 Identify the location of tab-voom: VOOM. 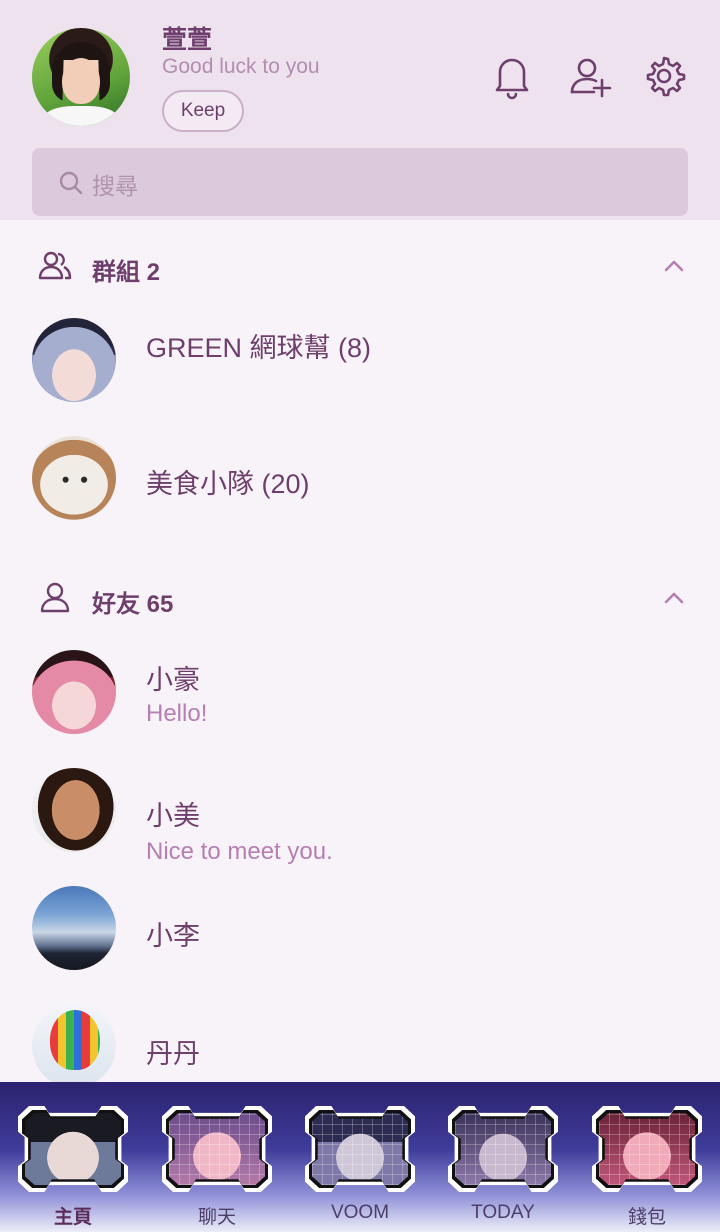
(360, 1166).